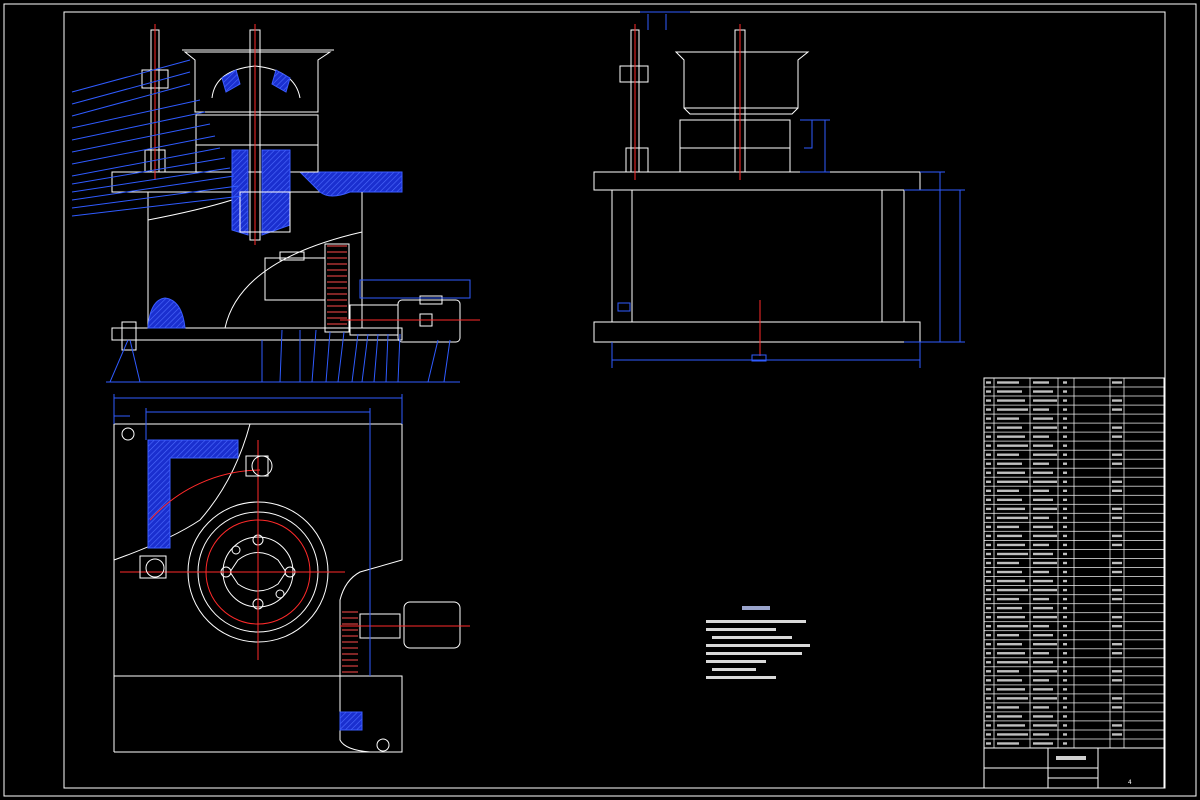 Image resolution: width=1200 pixels, height=800 pixels. Describe the element at coordinates (295, 279) in the screenshot. I see `gearbox-housing` at that location.